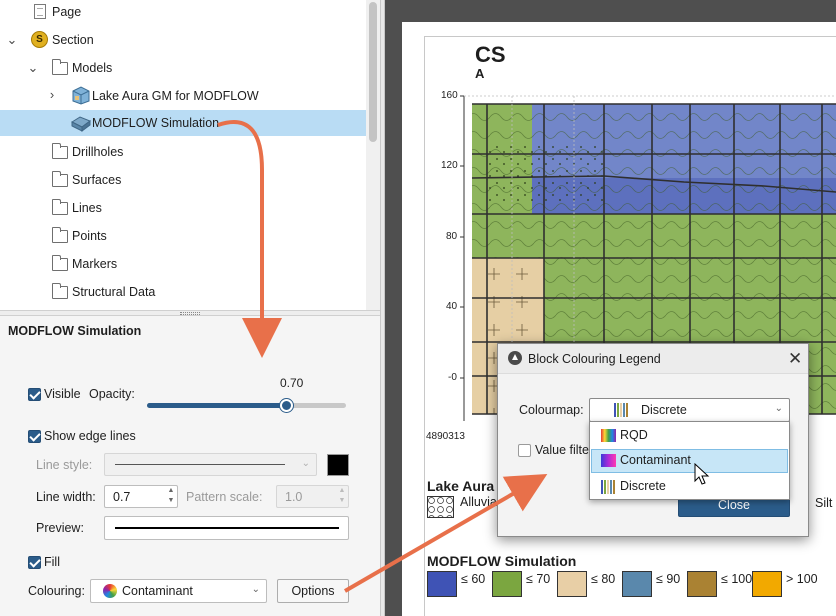 Image resolution: width=836 pixels, height=616 pixels. I want to click on annotation-arrow-to-properties, so click(249, 239).